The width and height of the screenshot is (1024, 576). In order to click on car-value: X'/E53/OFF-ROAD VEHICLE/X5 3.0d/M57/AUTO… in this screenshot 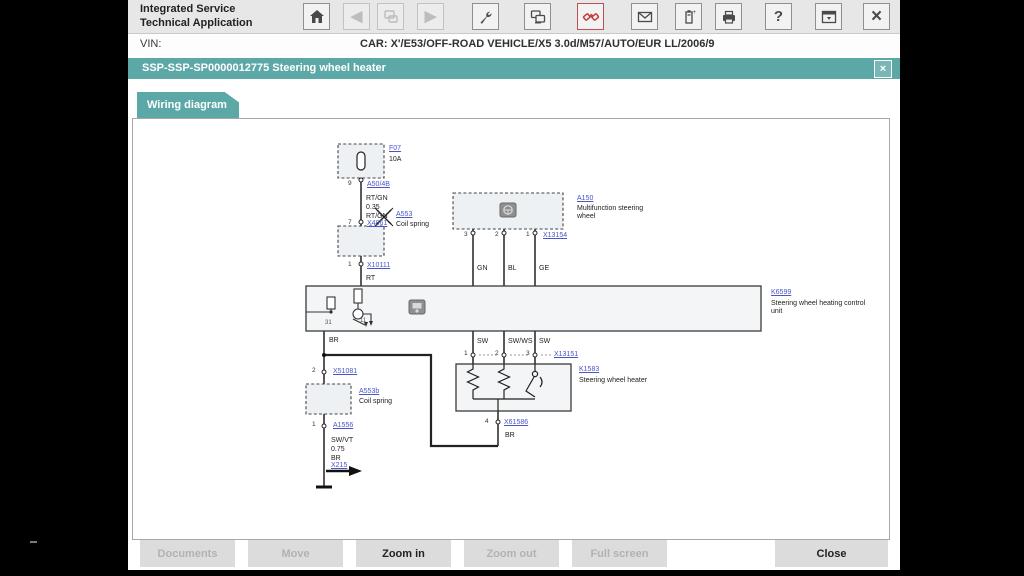, I will do `click(552, 44)`.